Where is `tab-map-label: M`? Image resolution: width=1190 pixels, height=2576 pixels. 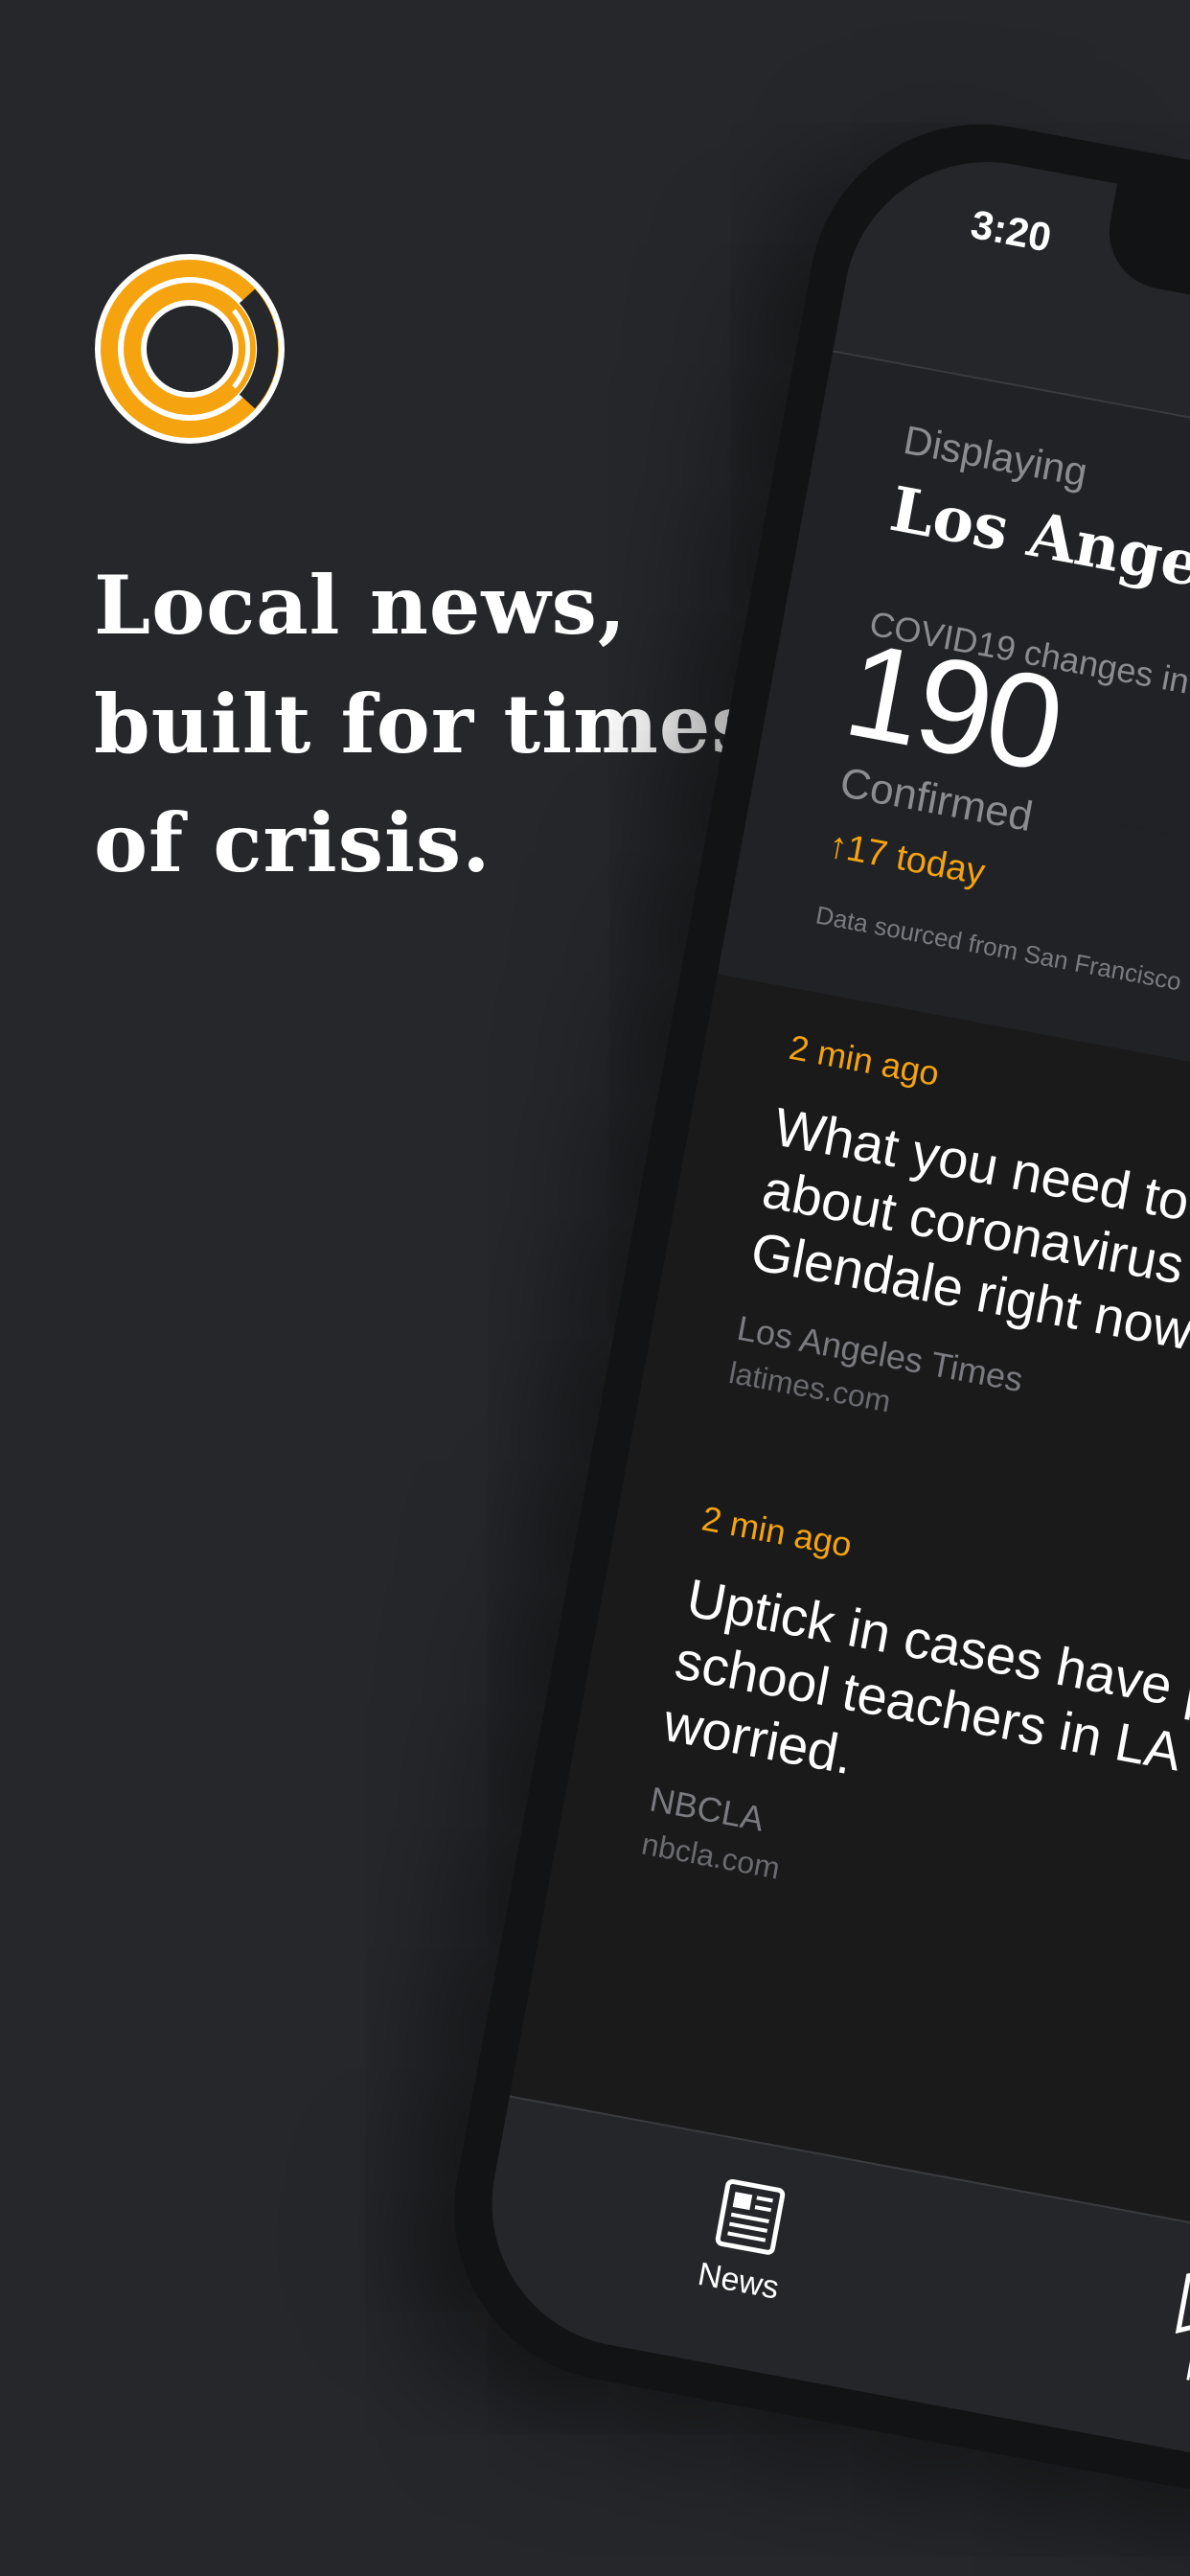
tab-map-label: M is located at coordinates (1186, 2371).